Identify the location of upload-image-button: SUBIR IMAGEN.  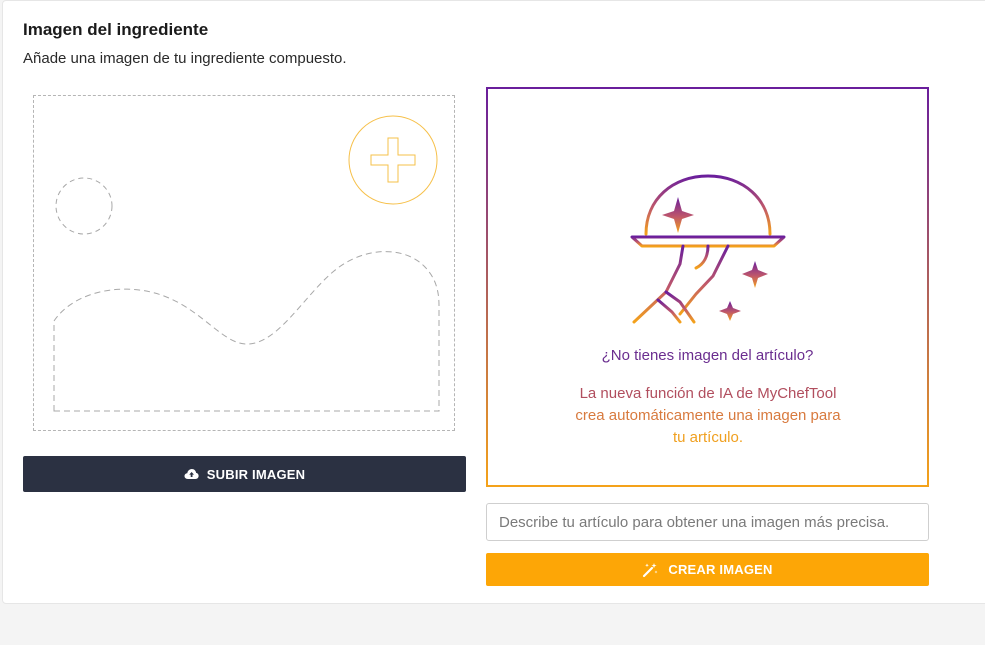
(244, 474).